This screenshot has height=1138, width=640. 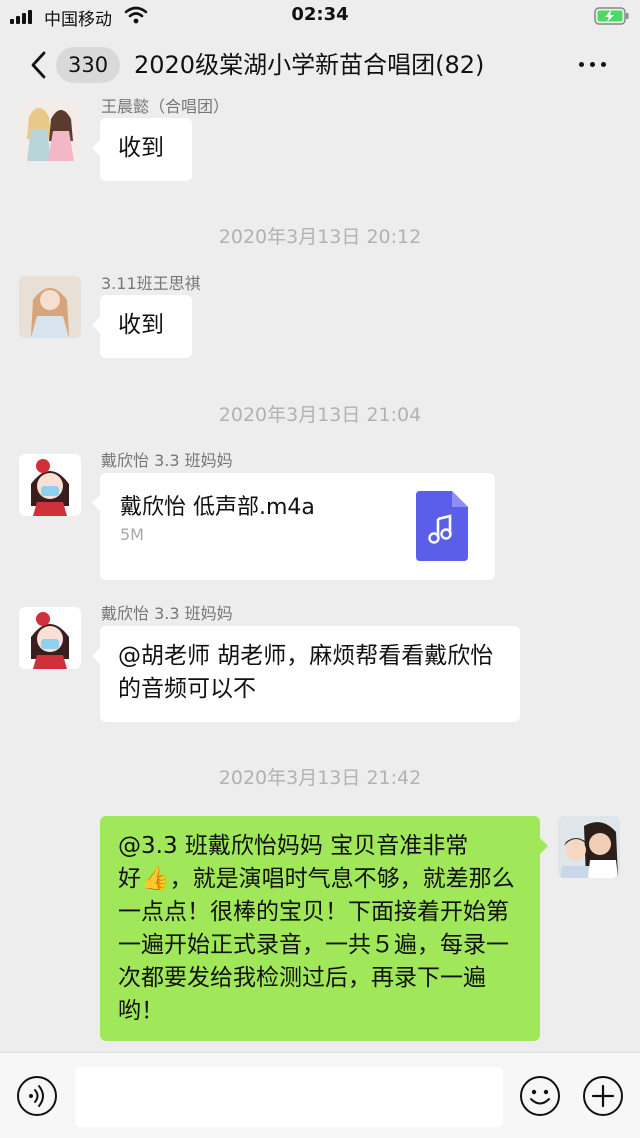 What do you see at coordinates (306, 674) in the screenshot?
I see `message-bubble: @胡老师 胡老师，麻烦帮看看戴欣怡的音频可以不` at bounding box center [306, 674].